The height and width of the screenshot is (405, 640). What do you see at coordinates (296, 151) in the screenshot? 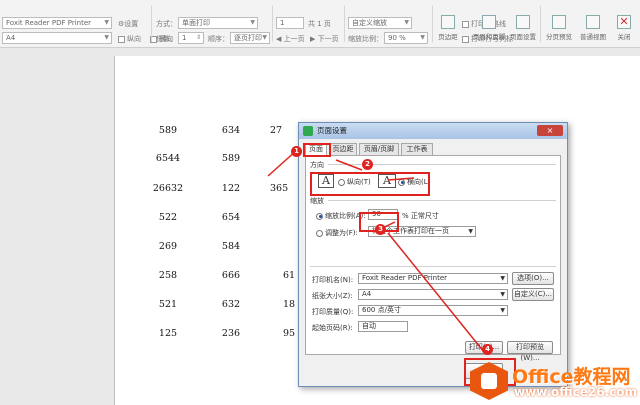
I see `step-badge: 1` at bounding box center [296, 151].